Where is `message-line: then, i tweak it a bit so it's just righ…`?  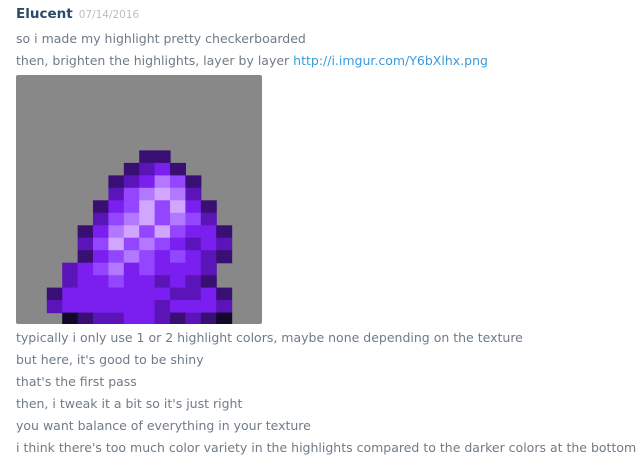 message-line: then, i tweak it a bit so it's just righ… is located at coordinates (129, 403).